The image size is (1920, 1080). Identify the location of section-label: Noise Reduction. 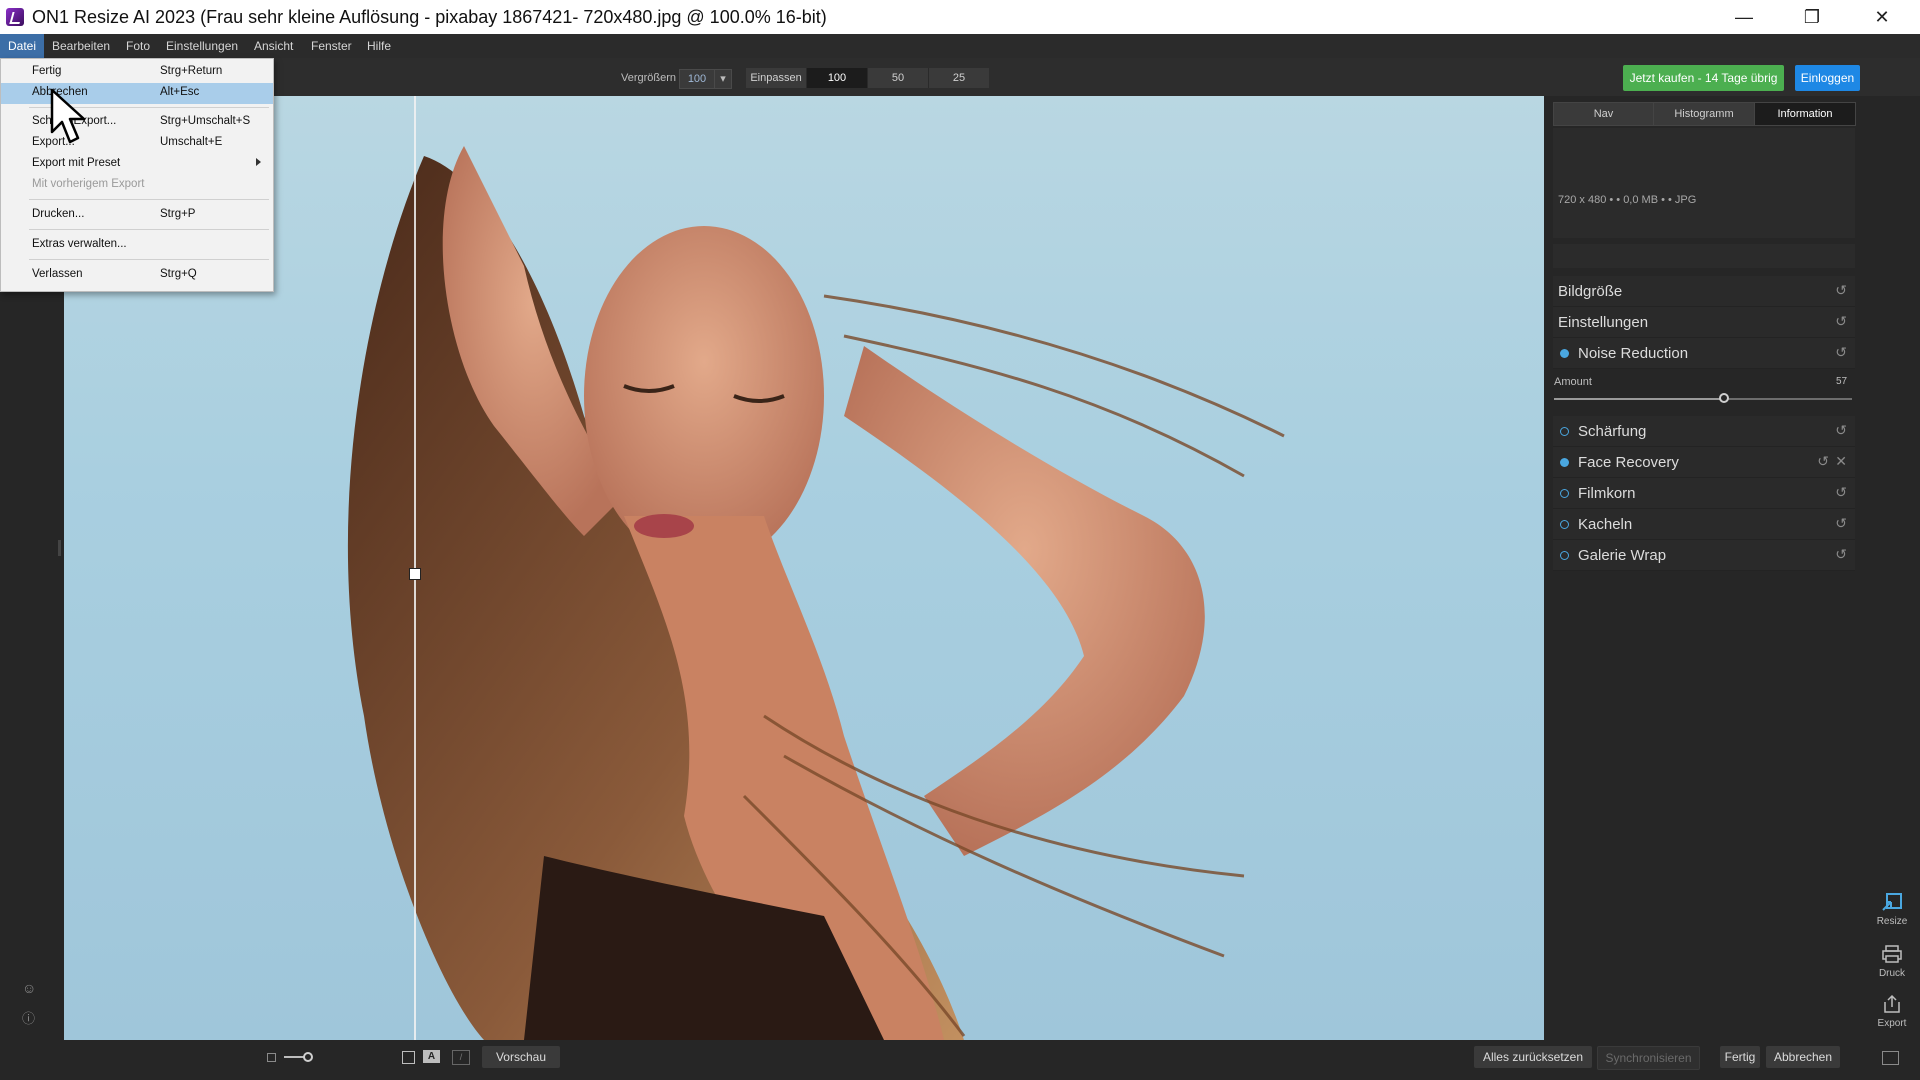
(1633, 353).